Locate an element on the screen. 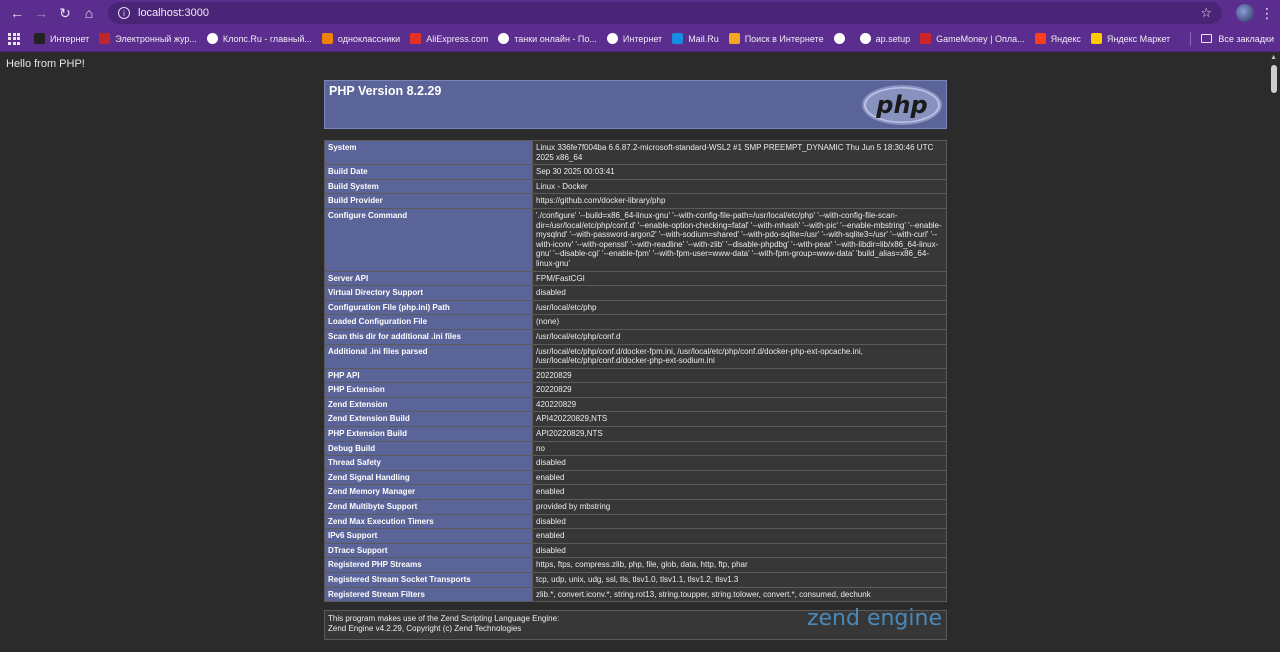  info-row: Thread Safety disabled is located at coordinates (635, 463).